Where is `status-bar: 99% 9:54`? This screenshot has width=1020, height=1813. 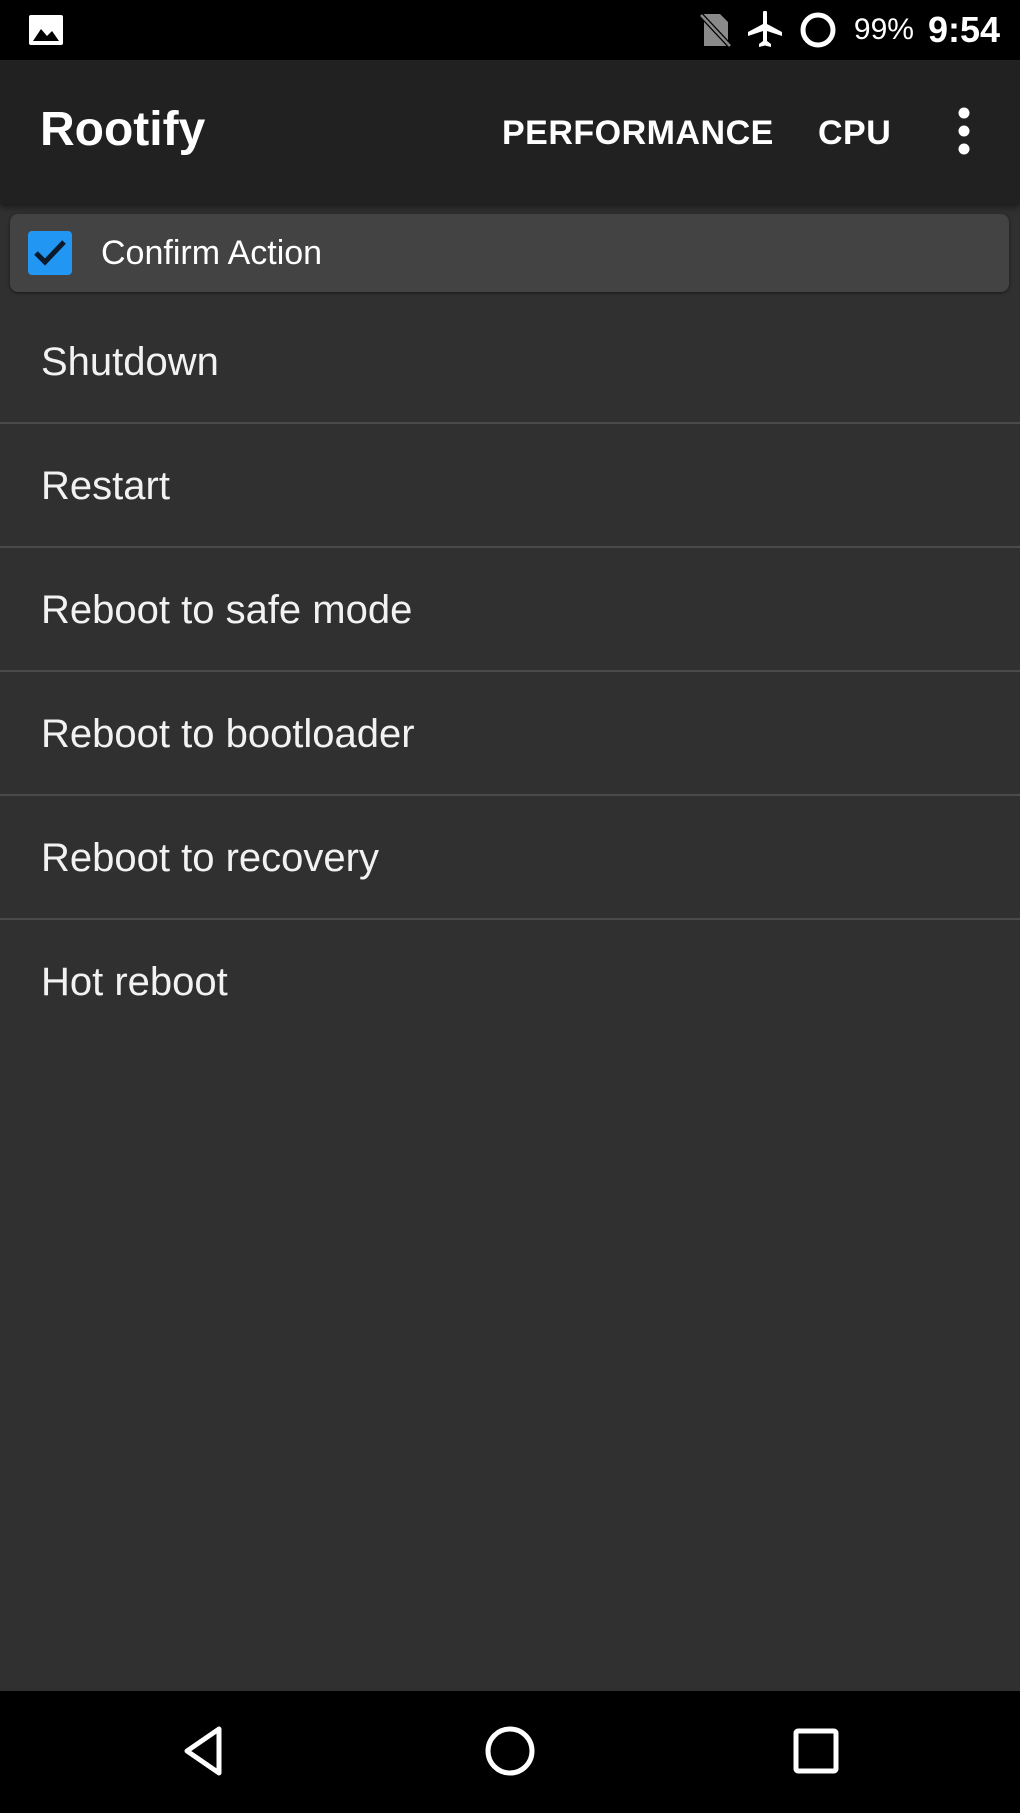
status-bar: 99% 9:54 is located at coordinates (510, 30).